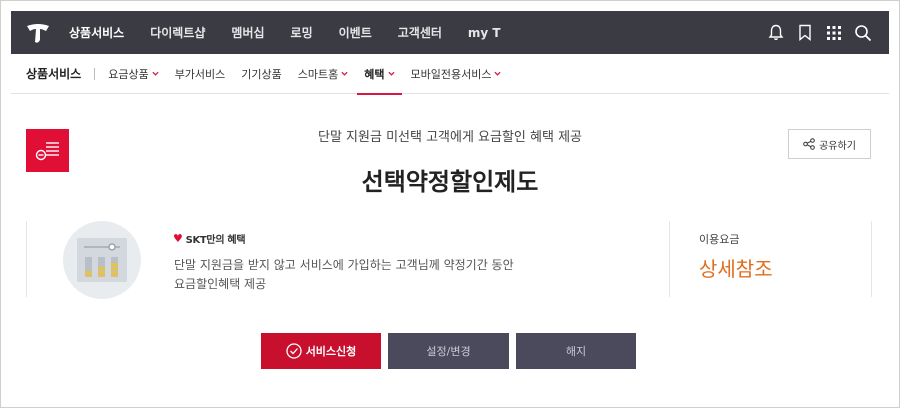  Describe the element at coordinates (719, 239) in the screenshot. I see `fee-label: 이용요금` at that location.